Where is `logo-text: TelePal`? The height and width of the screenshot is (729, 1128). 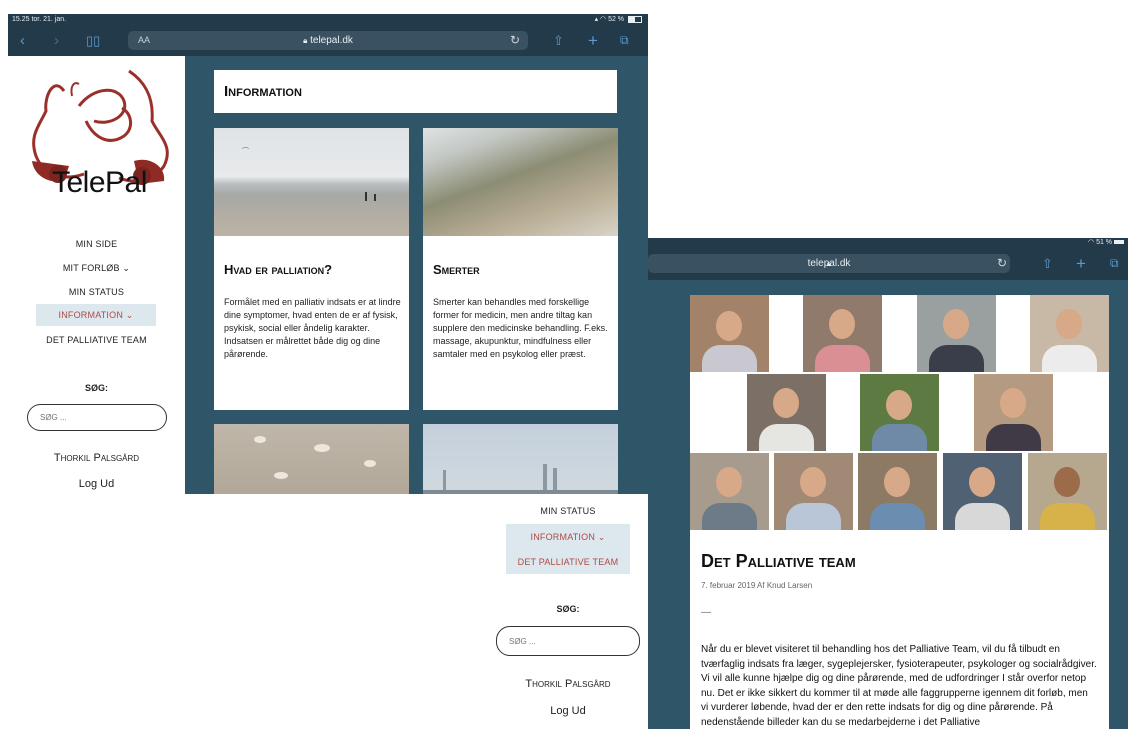 logo-text: TelePal is located at coordinates (99, 182).